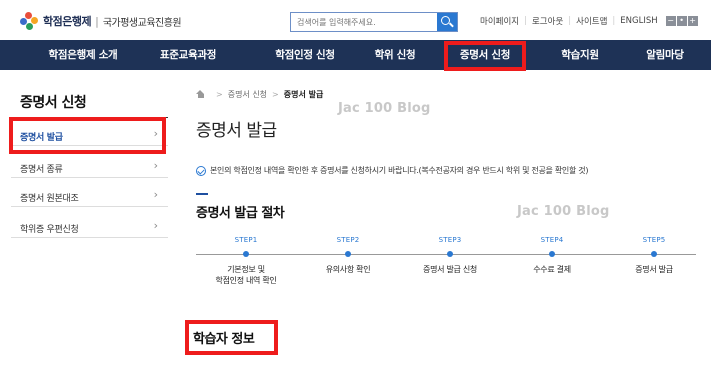  I want to click on search-box, so click(374, 22).